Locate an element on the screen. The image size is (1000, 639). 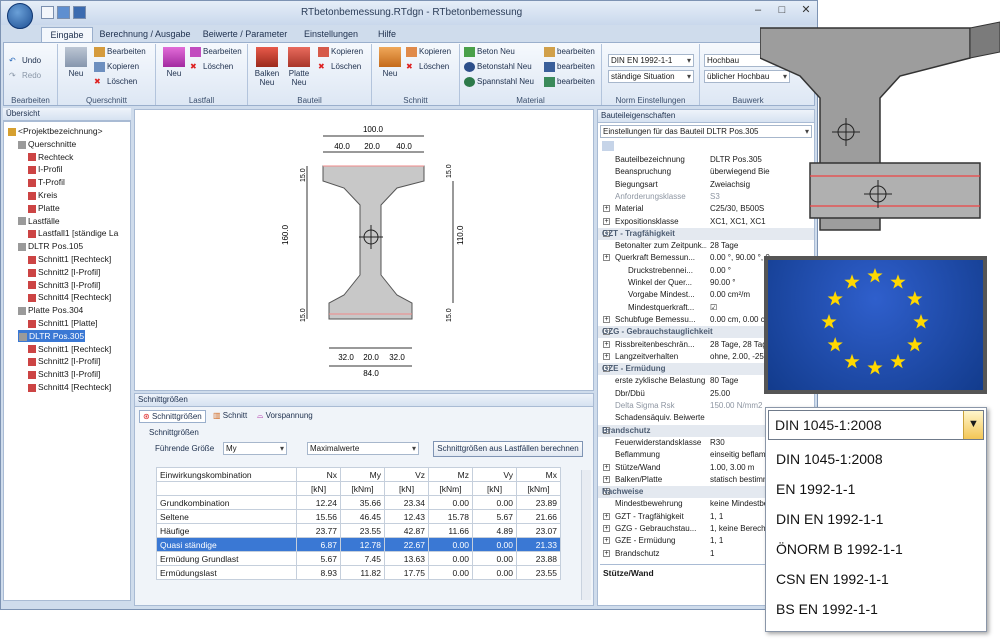
tab-beiwerte: Beiwerte / Parameter is located at coordinates (245, 34).